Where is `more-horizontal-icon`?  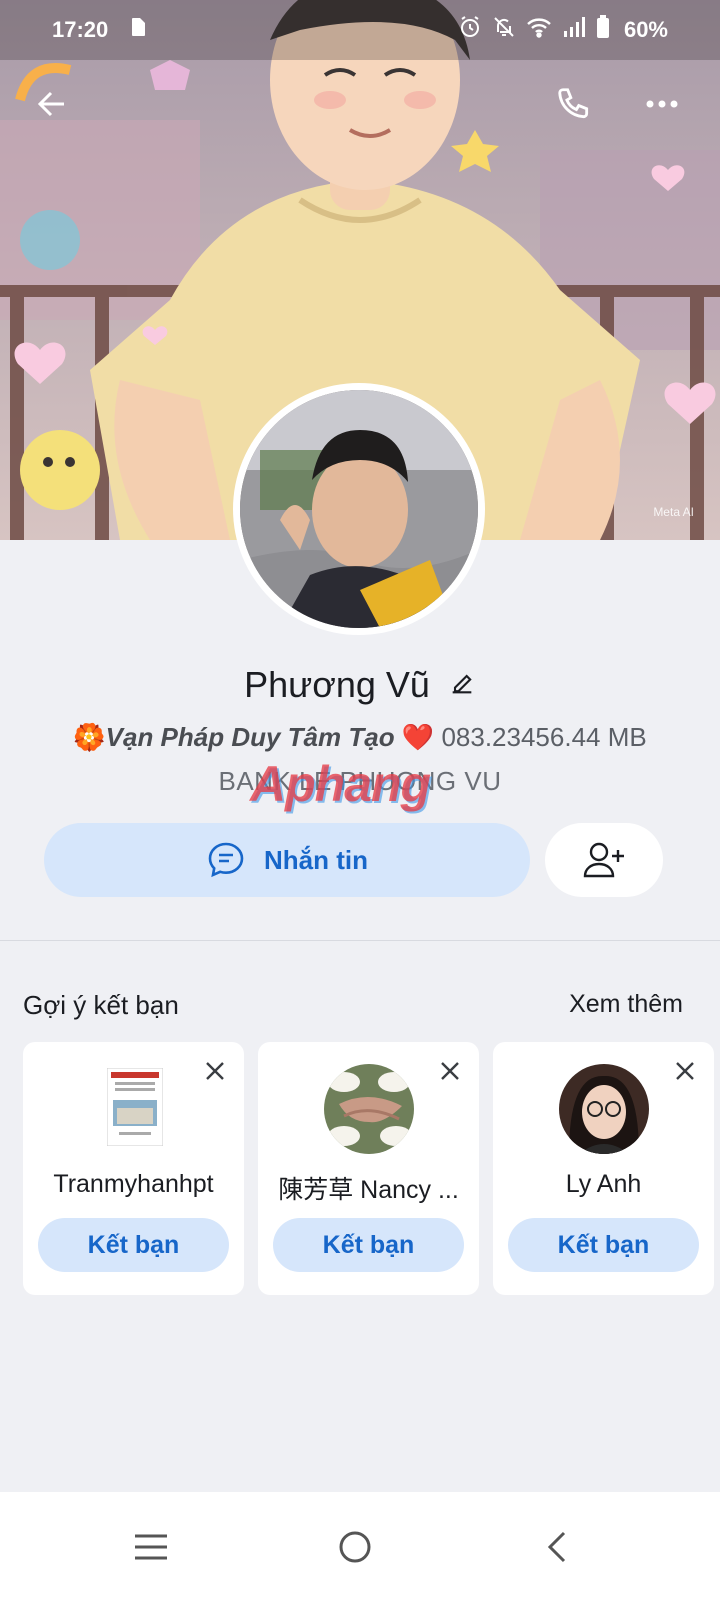 more-horizontal-icon is located at coordinates (662, 104).